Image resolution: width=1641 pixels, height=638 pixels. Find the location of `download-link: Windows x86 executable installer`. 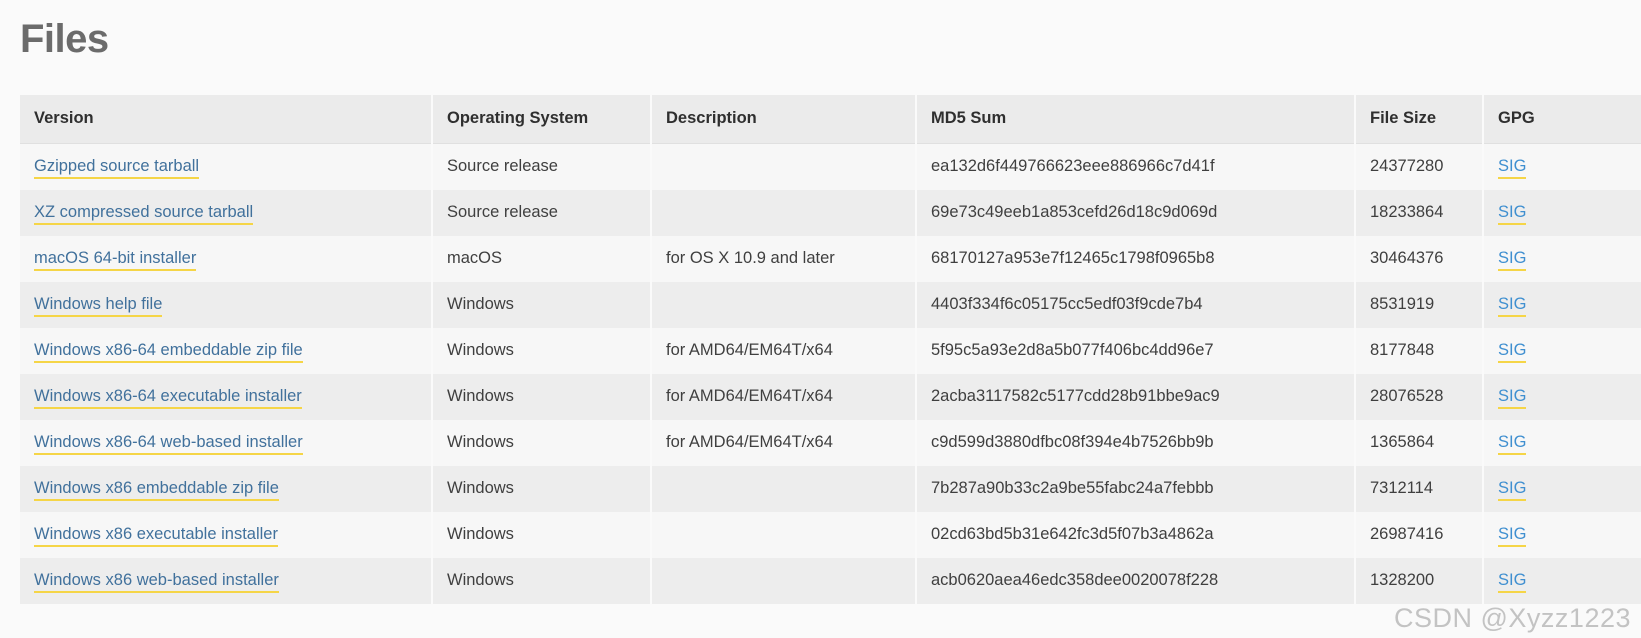

download-link: Windows x86 executable installer is located at coordinates (156, 536).